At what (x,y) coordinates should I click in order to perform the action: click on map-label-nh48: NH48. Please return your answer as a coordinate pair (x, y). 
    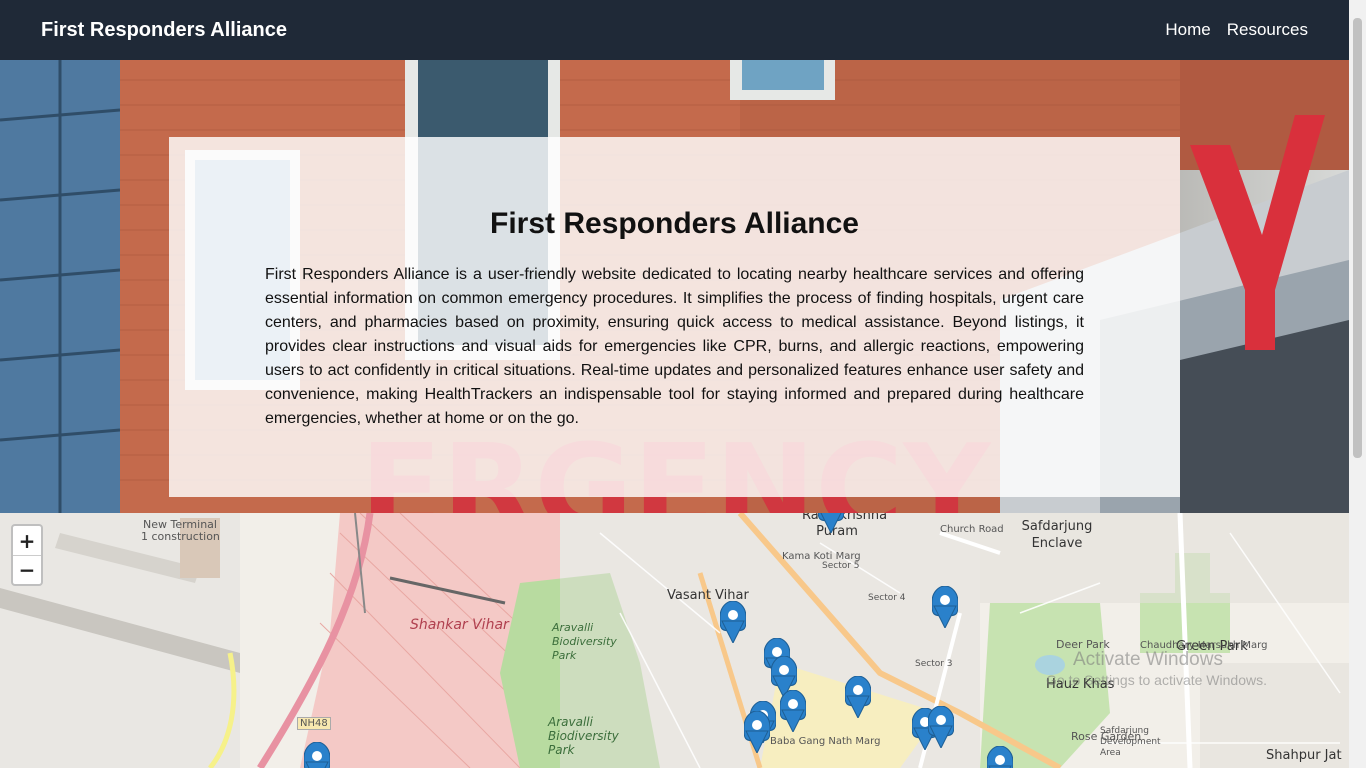
    Looking at the image, I should click on (314, 723).